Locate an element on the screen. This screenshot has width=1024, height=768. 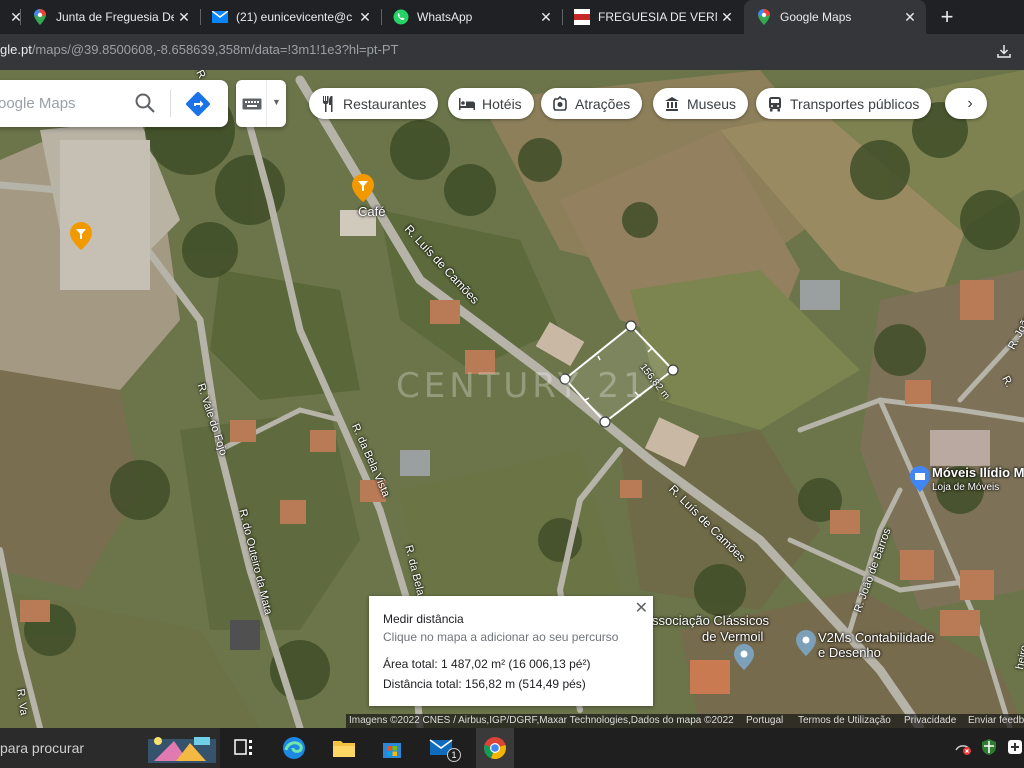
store-icon is located at coordinates (392, 748).